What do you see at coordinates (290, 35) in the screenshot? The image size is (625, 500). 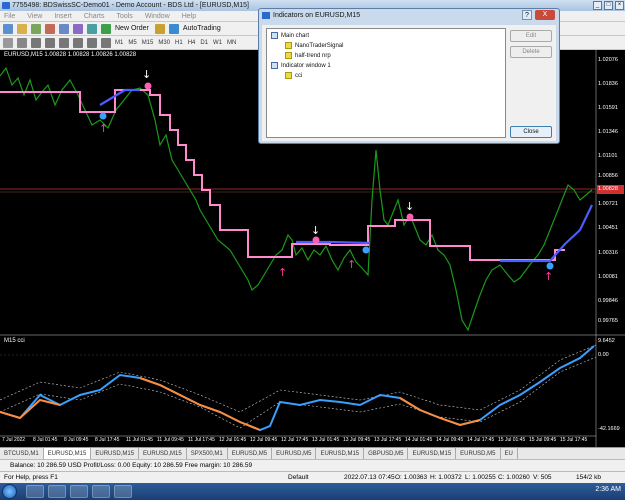 I see `tree-node-main-chart: Main chart` at bounding box center [290, 35].